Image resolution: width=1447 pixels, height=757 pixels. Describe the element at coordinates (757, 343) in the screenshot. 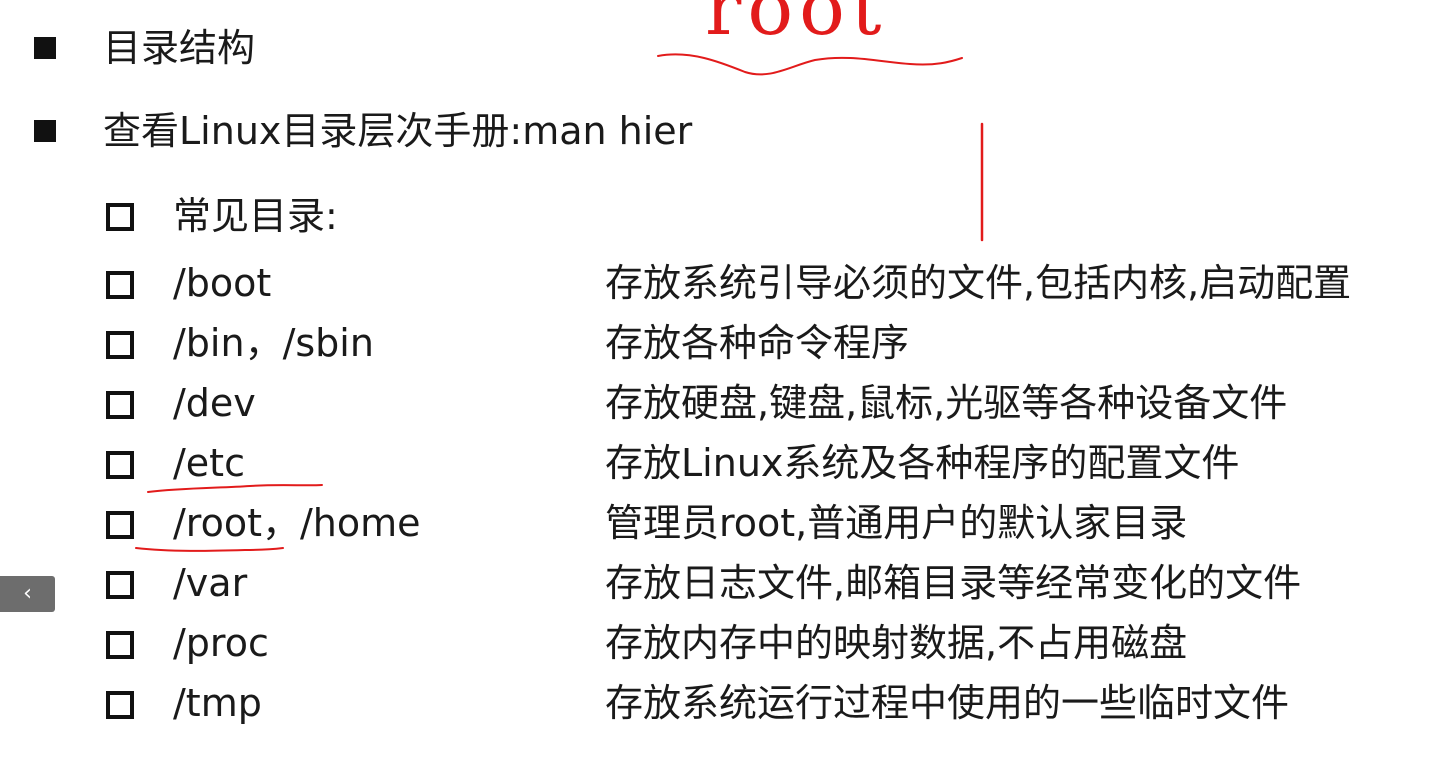

I see `dir-description: 存放各种命令程序` at that location.